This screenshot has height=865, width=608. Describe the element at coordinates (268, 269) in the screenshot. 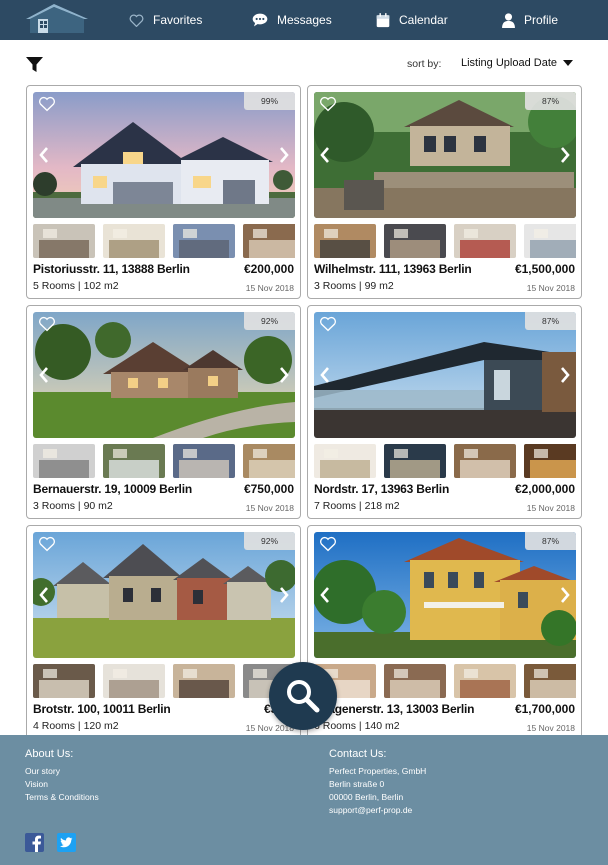

I see `listing-price: €200,000` at that location.